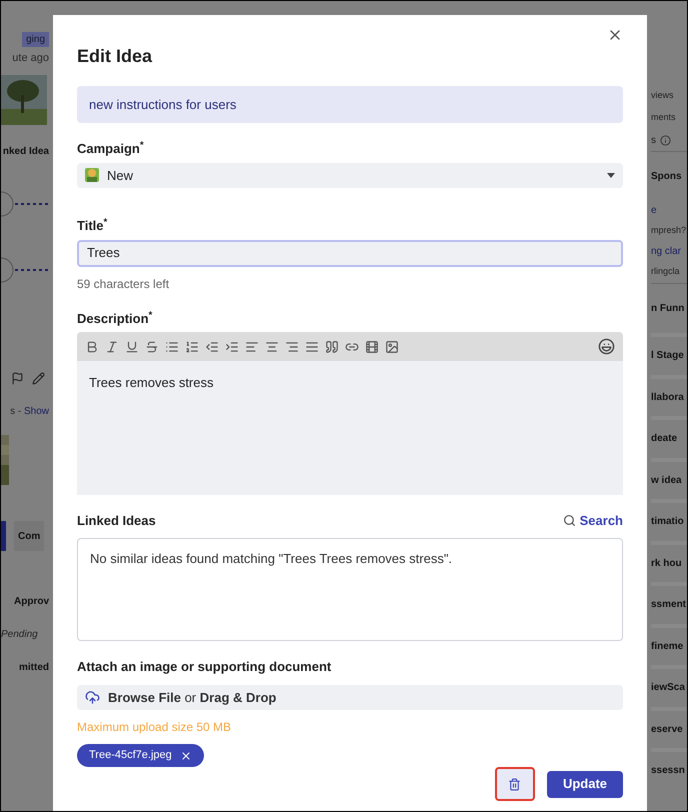  What do you see at coordinates (272, 347) in the screenshot?
I see `align-center-icon` at bounding box center [272, 347].